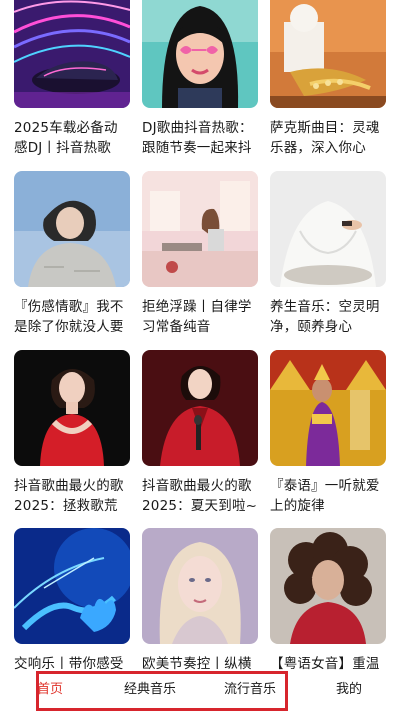 Image resolution: width=400 pixels, height=712 pixels. What do you see at coordinates (325, 496) in the screenshot?
I see `playlist-title: 『泰语』一听就爱上的旋律` at bounding box center [325, 496].